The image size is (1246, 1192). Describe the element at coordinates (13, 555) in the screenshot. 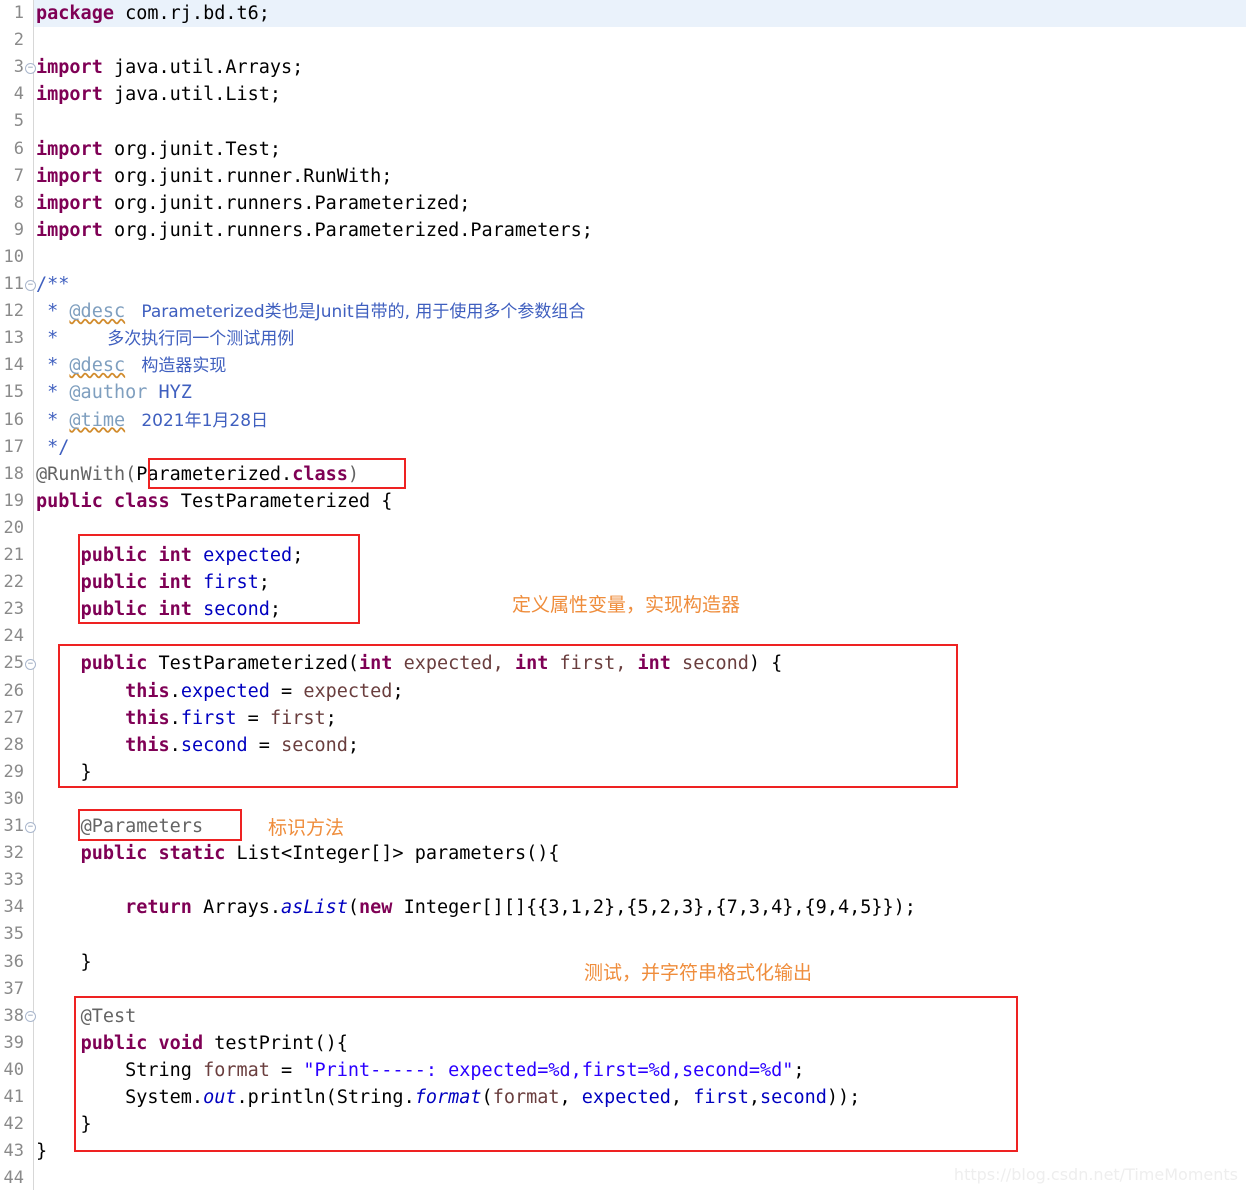

I see `line-number: 21` at that location.